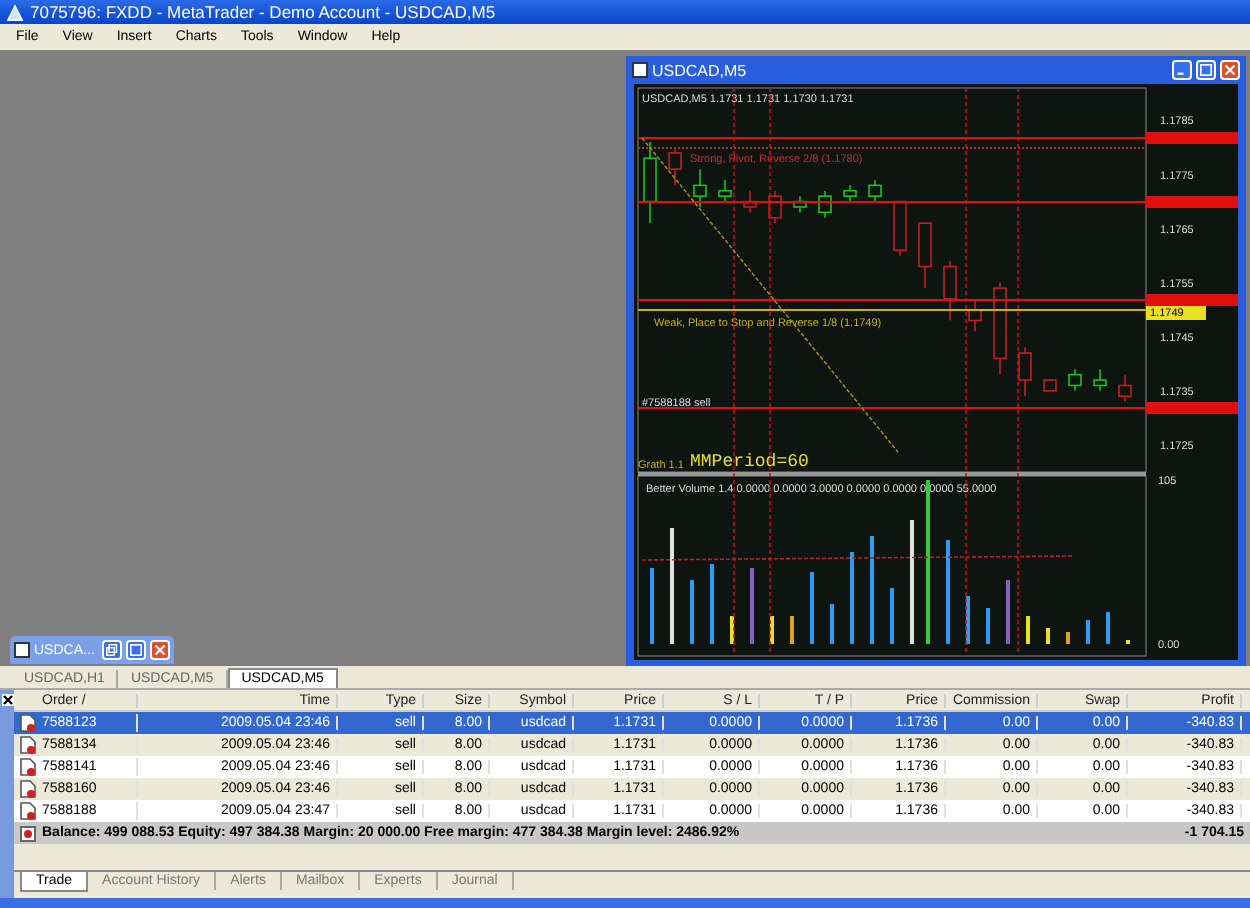 Image resolution: width=1250 pixels, height=908 pixels. I want to click on balance-icon, so click(28, 833).